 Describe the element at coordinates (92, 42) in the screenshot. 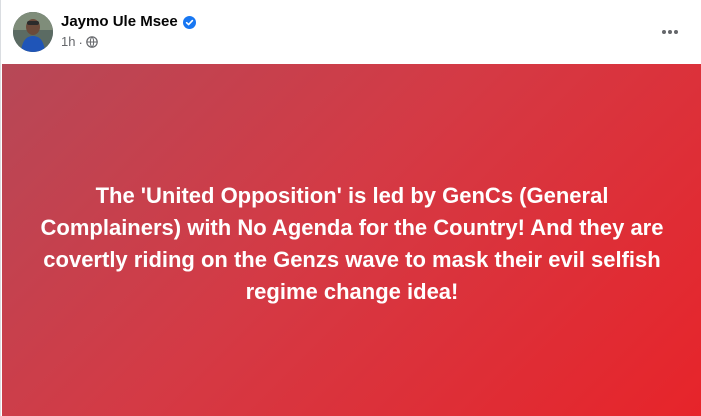

I see `globe-icon` at that location.